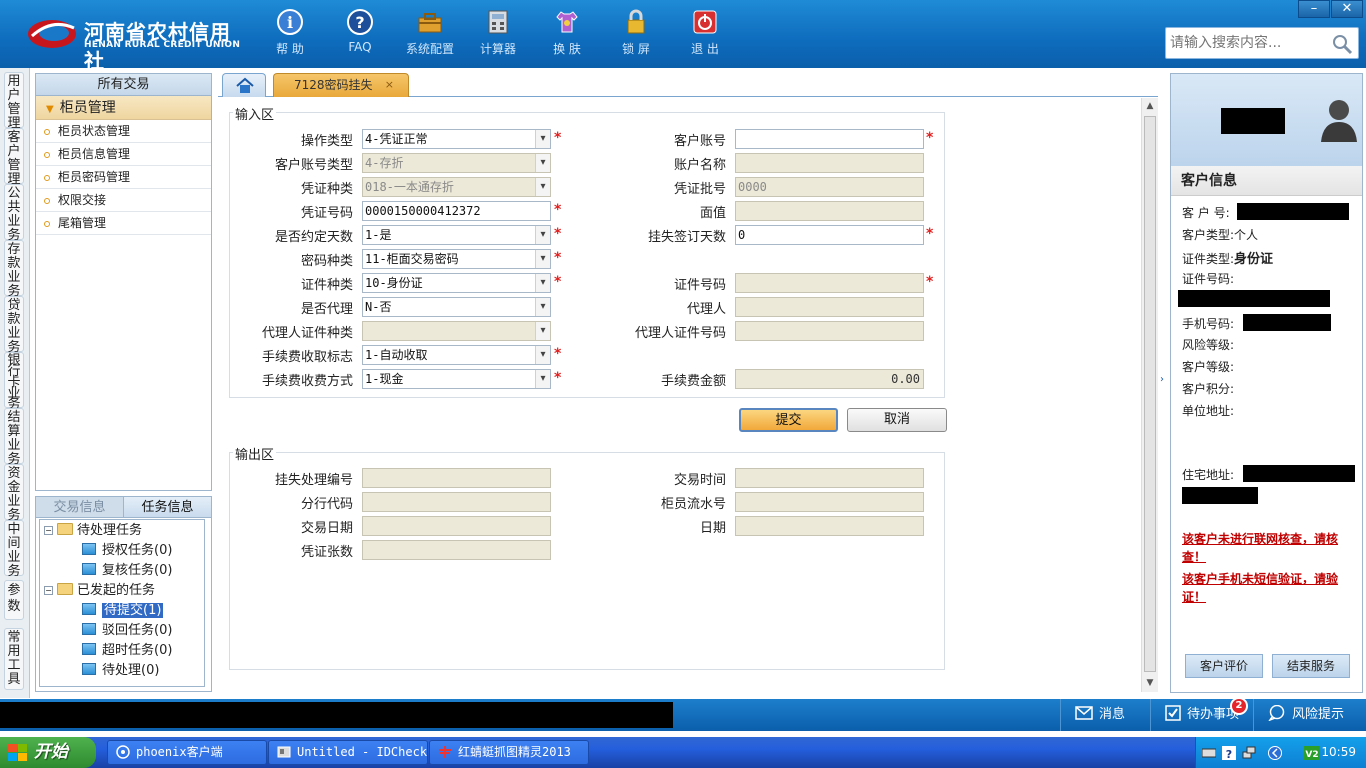 The image size is (1366, 768). Describe the element at coordinates (14, 600) in the screenshot. I see `vtab-parameters: 参数` at that location.